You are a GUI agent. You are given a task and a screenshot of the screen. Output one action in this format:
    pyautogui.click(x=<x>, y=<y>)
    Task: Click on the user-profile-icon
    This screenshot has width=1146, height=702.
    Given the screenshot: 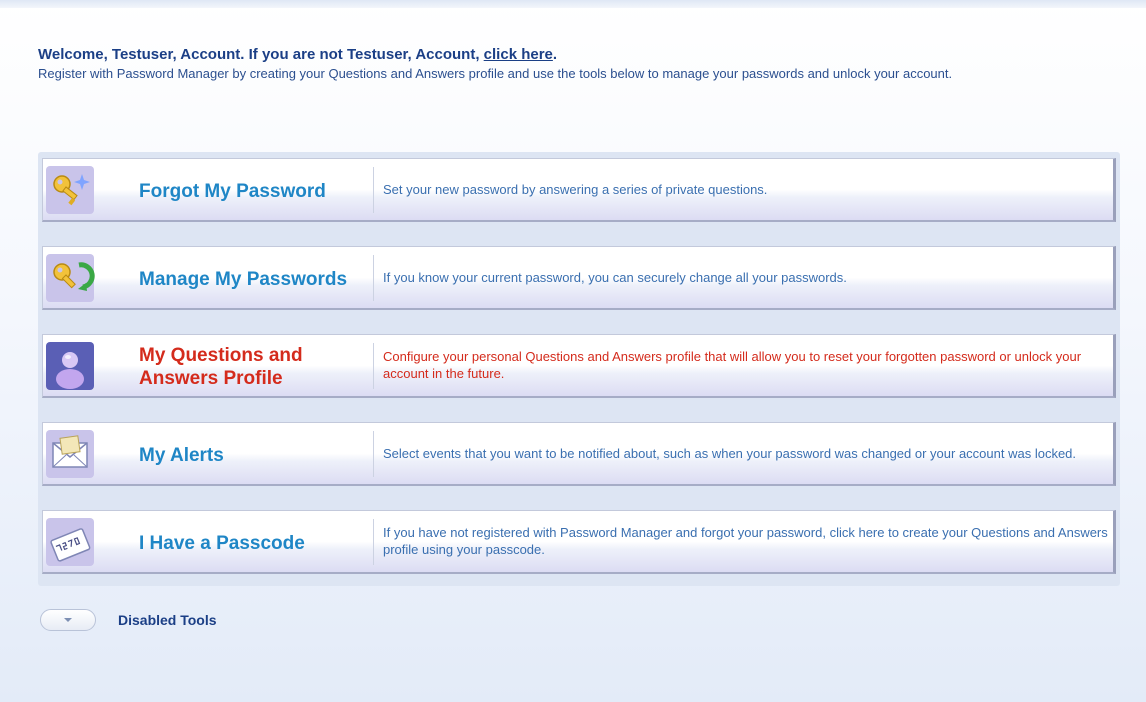 What is the action you would take?
    pyautogui.click(x=70, y=366)
    